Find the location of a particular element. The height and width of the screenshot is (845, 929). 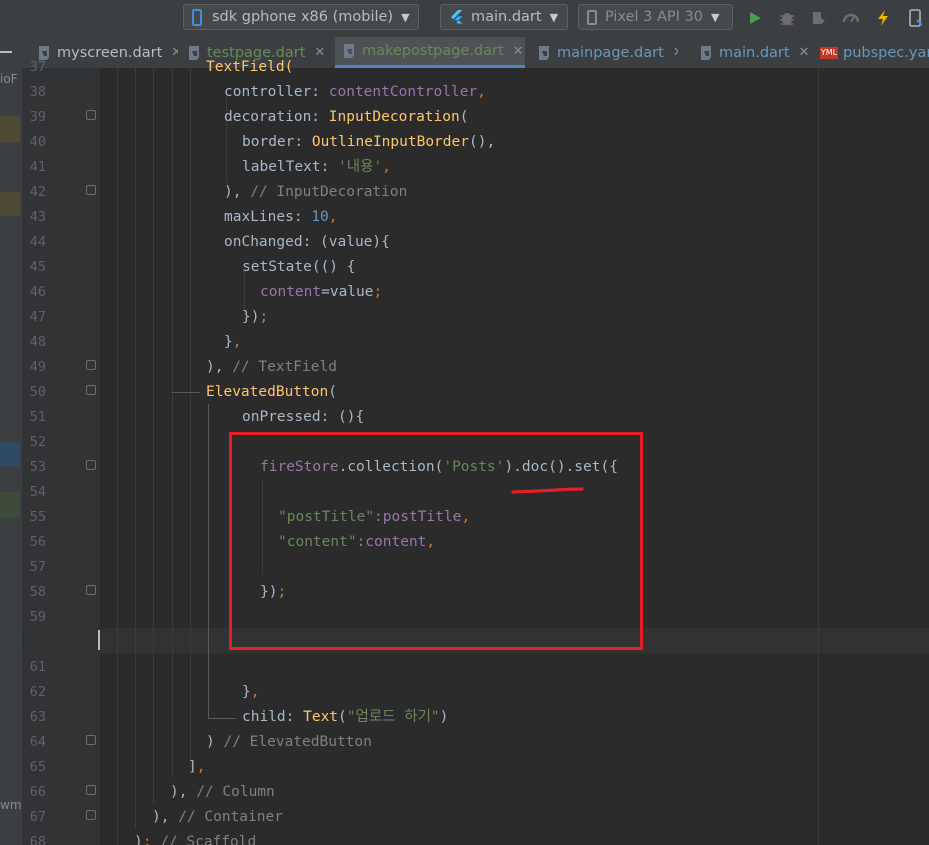

run-button is located at coordinates (755, 18).